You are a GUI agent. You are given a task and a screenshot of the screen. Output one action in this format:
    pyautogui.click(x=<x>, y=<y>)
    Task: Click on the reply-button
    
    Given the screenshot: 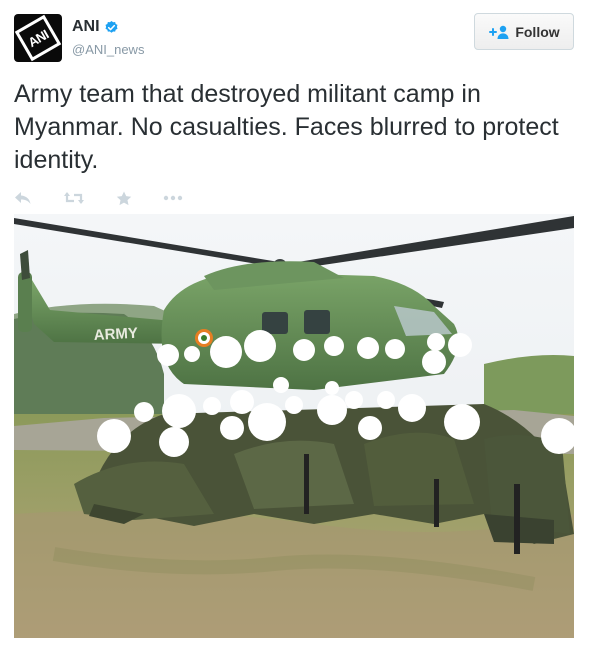 What is the action you would take?
    pyautogui.click(x=23, y=198)
    